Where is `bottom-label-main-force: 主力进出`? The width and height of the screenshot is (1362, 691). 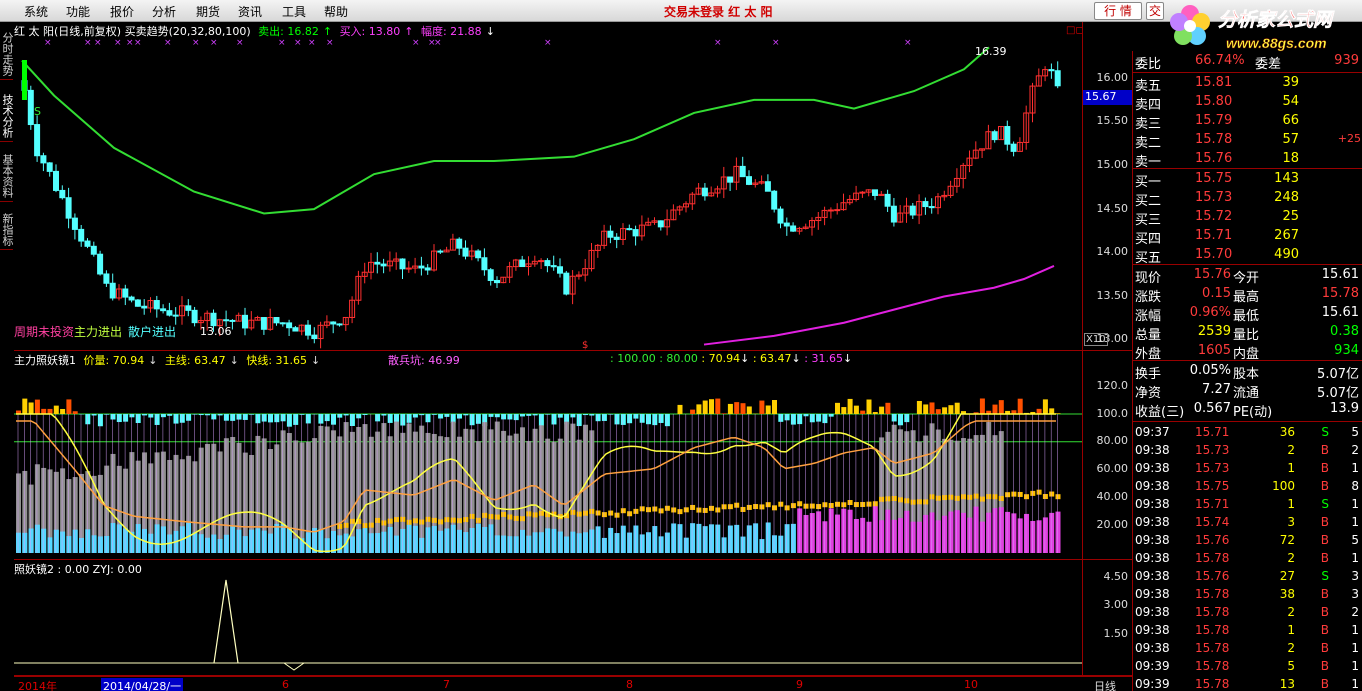
bottom-label-main-force: 主力进出 is located at coordinates (98, 332).